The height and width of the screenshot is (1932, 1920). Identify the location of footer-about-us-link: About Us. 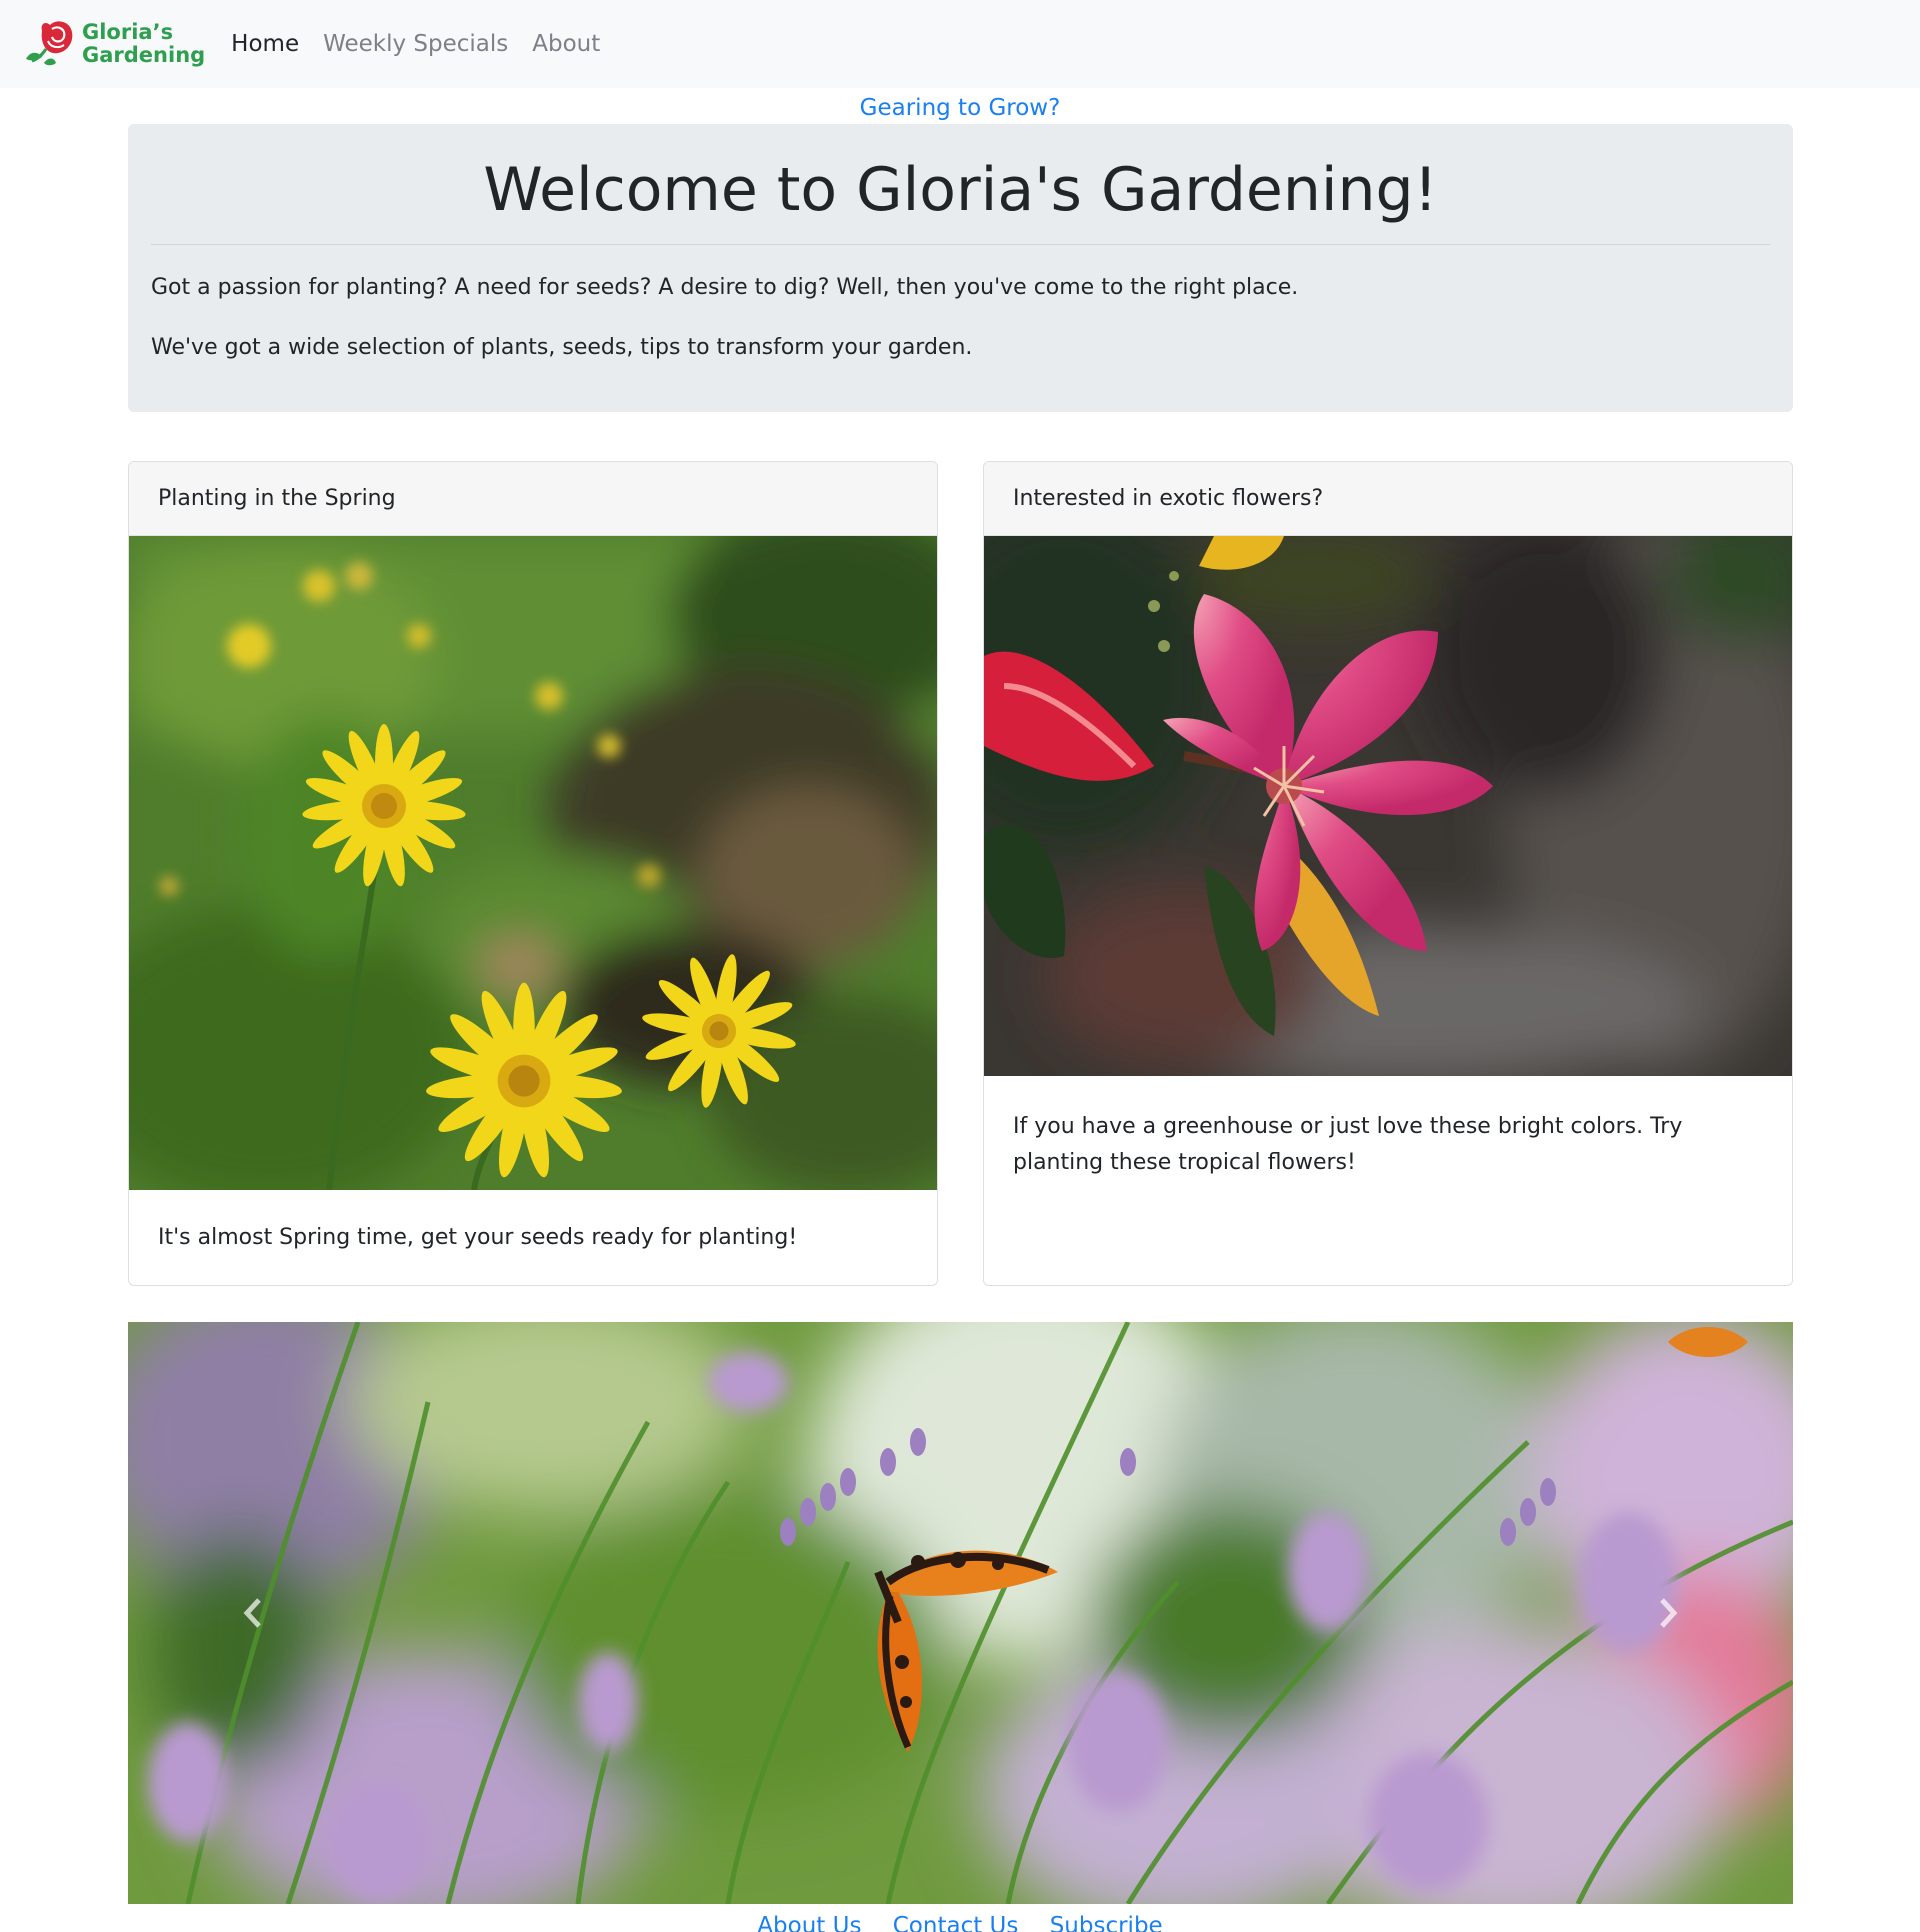
(809, 1922).